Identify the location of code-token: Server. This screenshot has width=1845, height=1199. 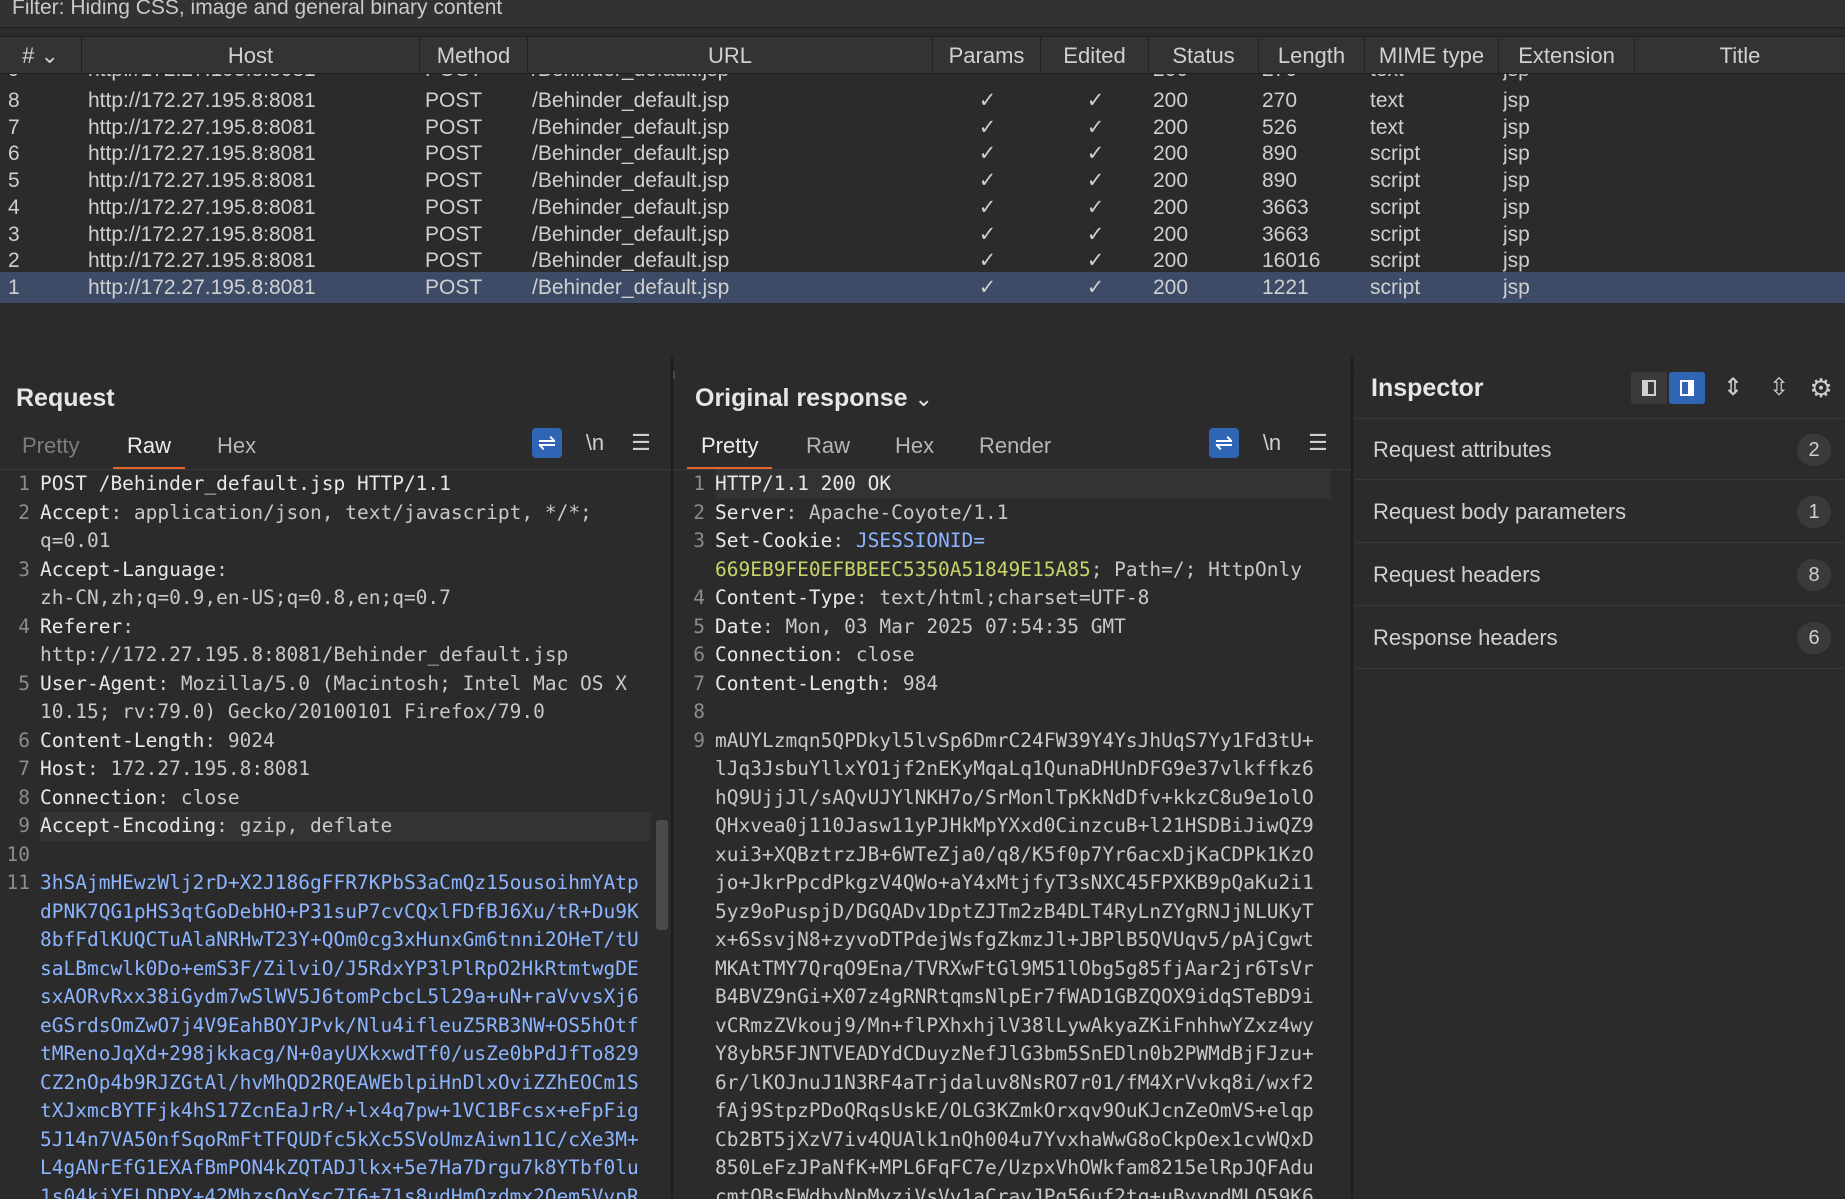
(750, 512).